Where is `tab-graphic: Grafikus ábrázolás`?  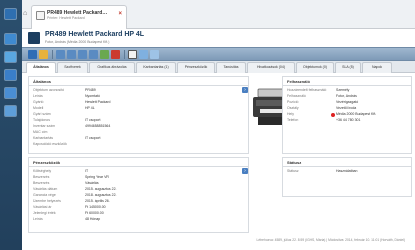
tab-graphic: Grafikus ábrázolás is located at coordinates (112, 67).